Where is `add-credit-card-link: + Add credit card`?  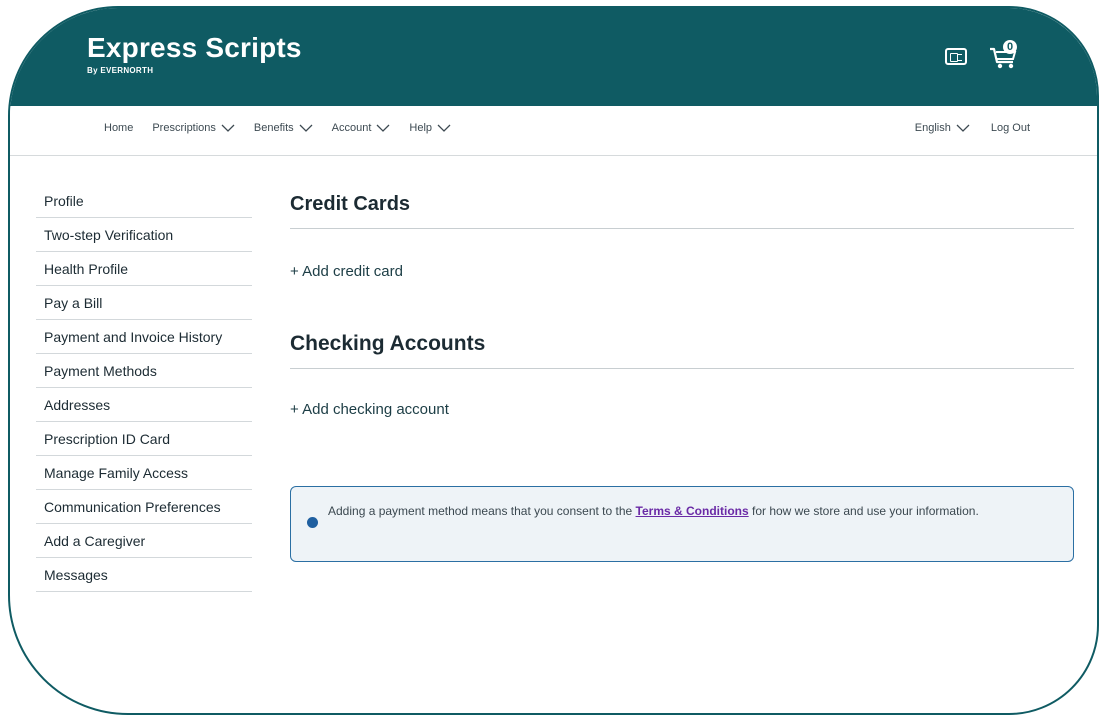
add-credit-card-link: + Add credit card is located at coordinates (682, 271).